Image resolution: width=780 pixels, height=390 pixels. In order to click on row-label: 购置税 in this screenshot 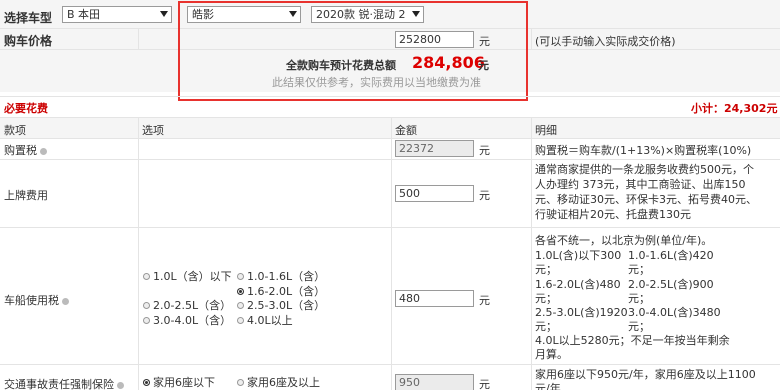, I will do `click(20, 150)`.